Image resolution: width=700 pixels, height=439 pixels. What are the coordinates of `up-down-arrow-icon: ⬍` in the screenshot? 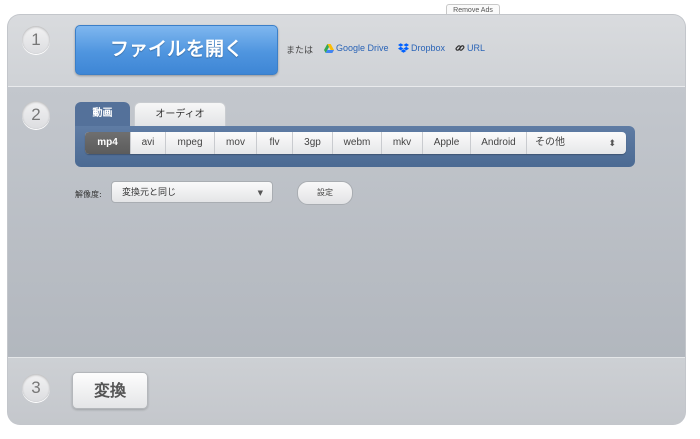 It's located at (612, 143).